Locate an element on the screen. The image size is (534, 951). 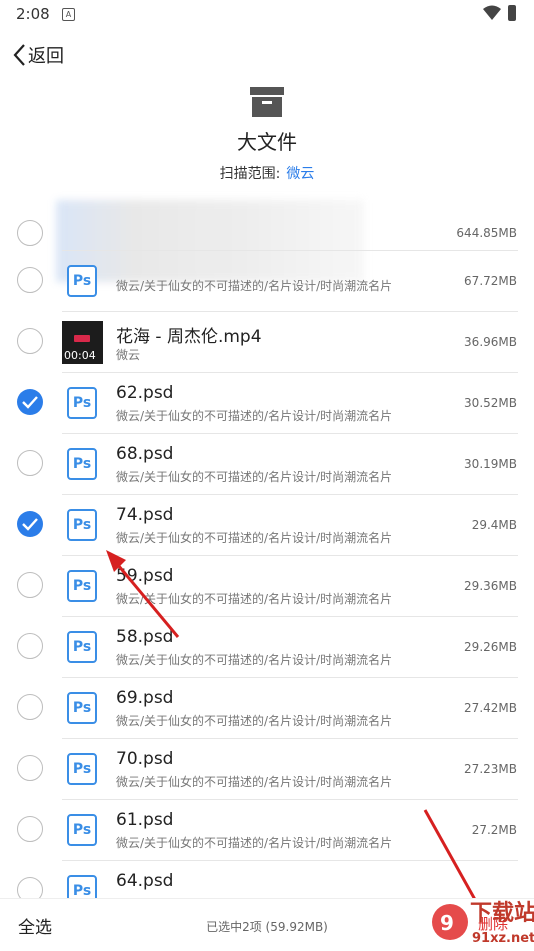
file-size: 29.36MB is located at coordinates (490, 586).